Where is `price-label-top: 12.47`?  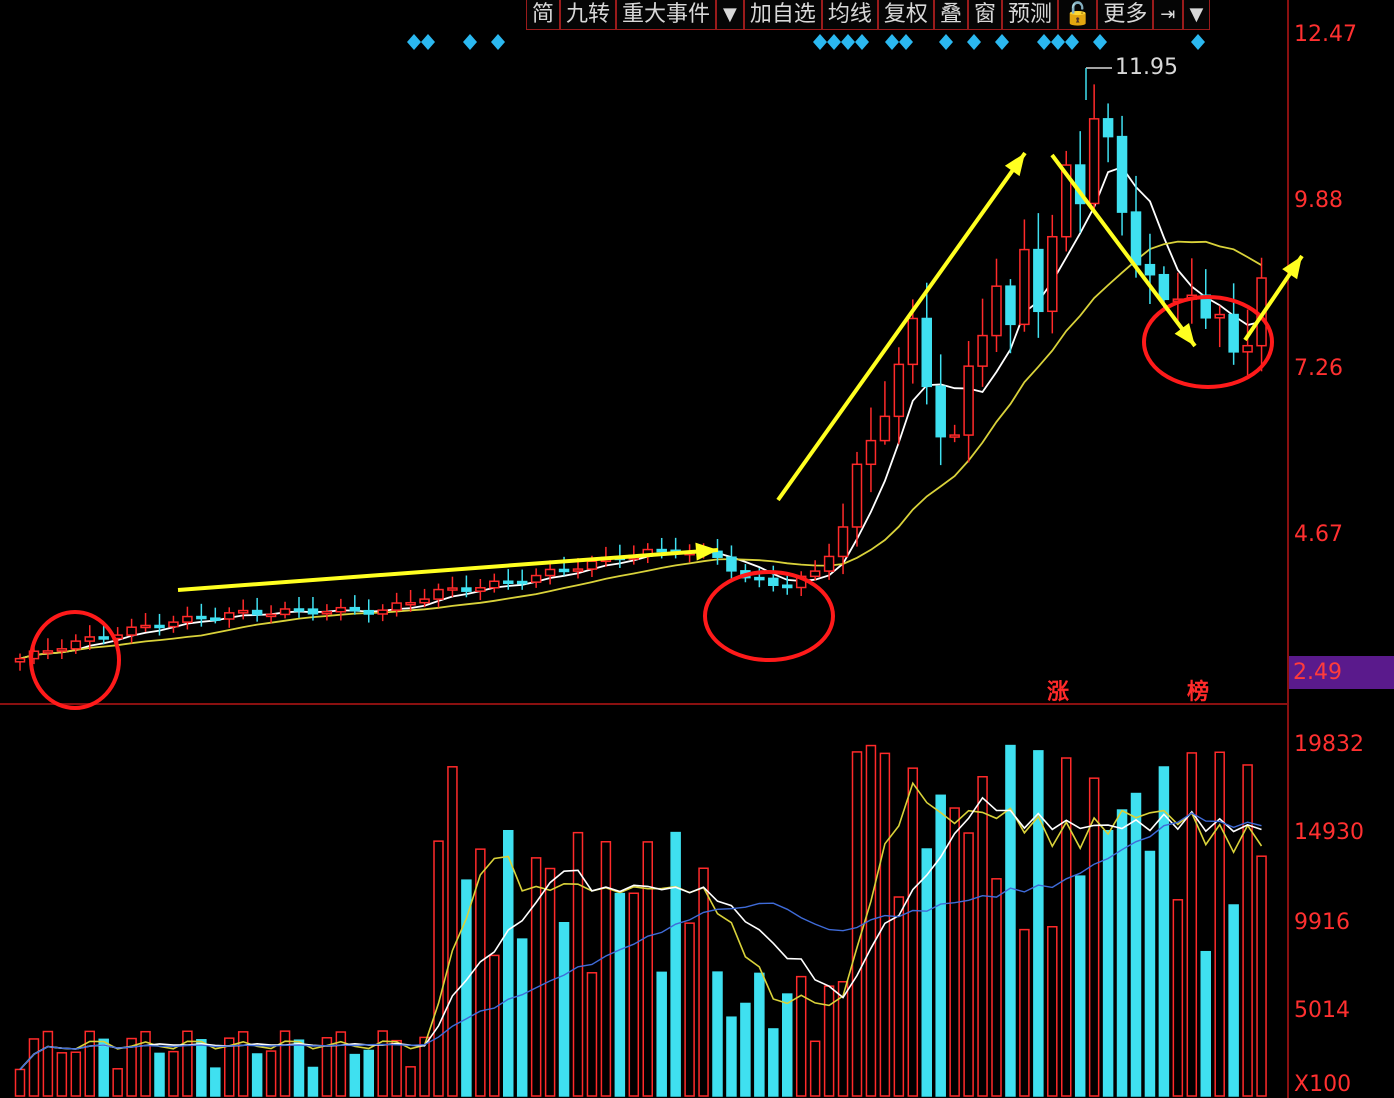 price-label-top: 12.47 is located at coordinates (1325, 34).